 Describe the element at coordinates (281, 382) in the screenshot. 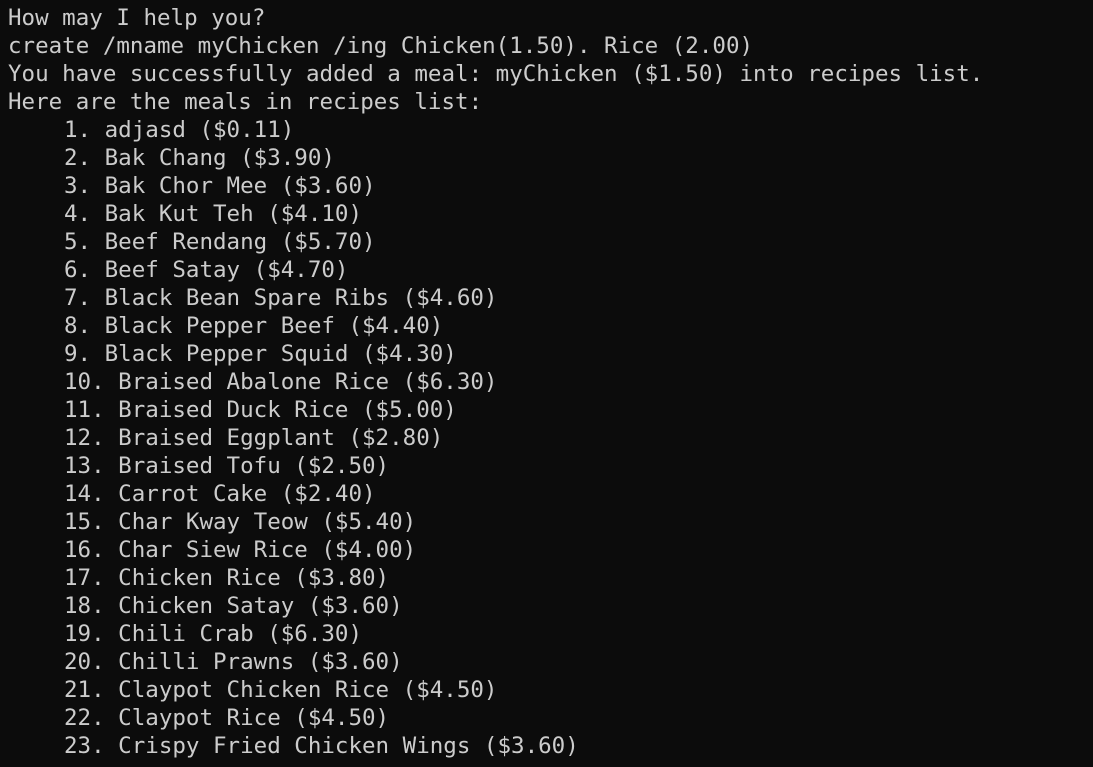

I see `meal-list-item: 10. Braised Abalone Rice ($6.30)` at that location.